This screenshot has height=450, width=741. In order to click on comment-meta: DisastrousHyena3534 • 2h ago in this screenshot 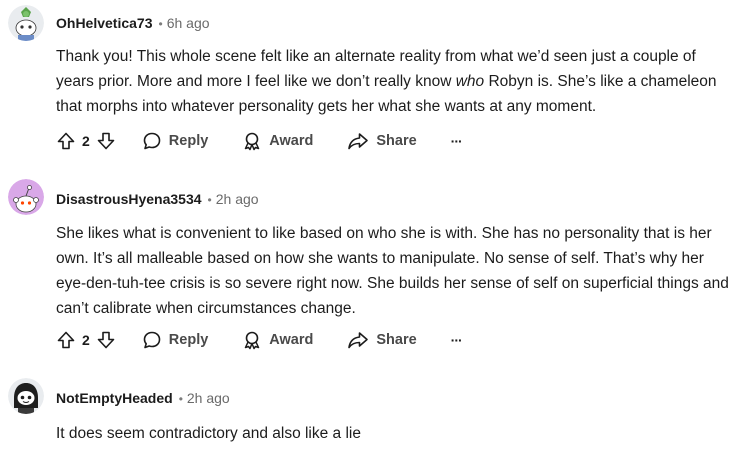, I will do `click(157, 199)`.